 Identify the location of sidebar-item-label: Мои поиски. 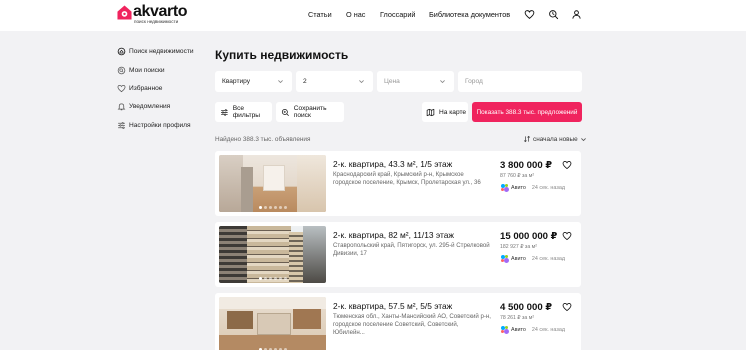
(147, 70).